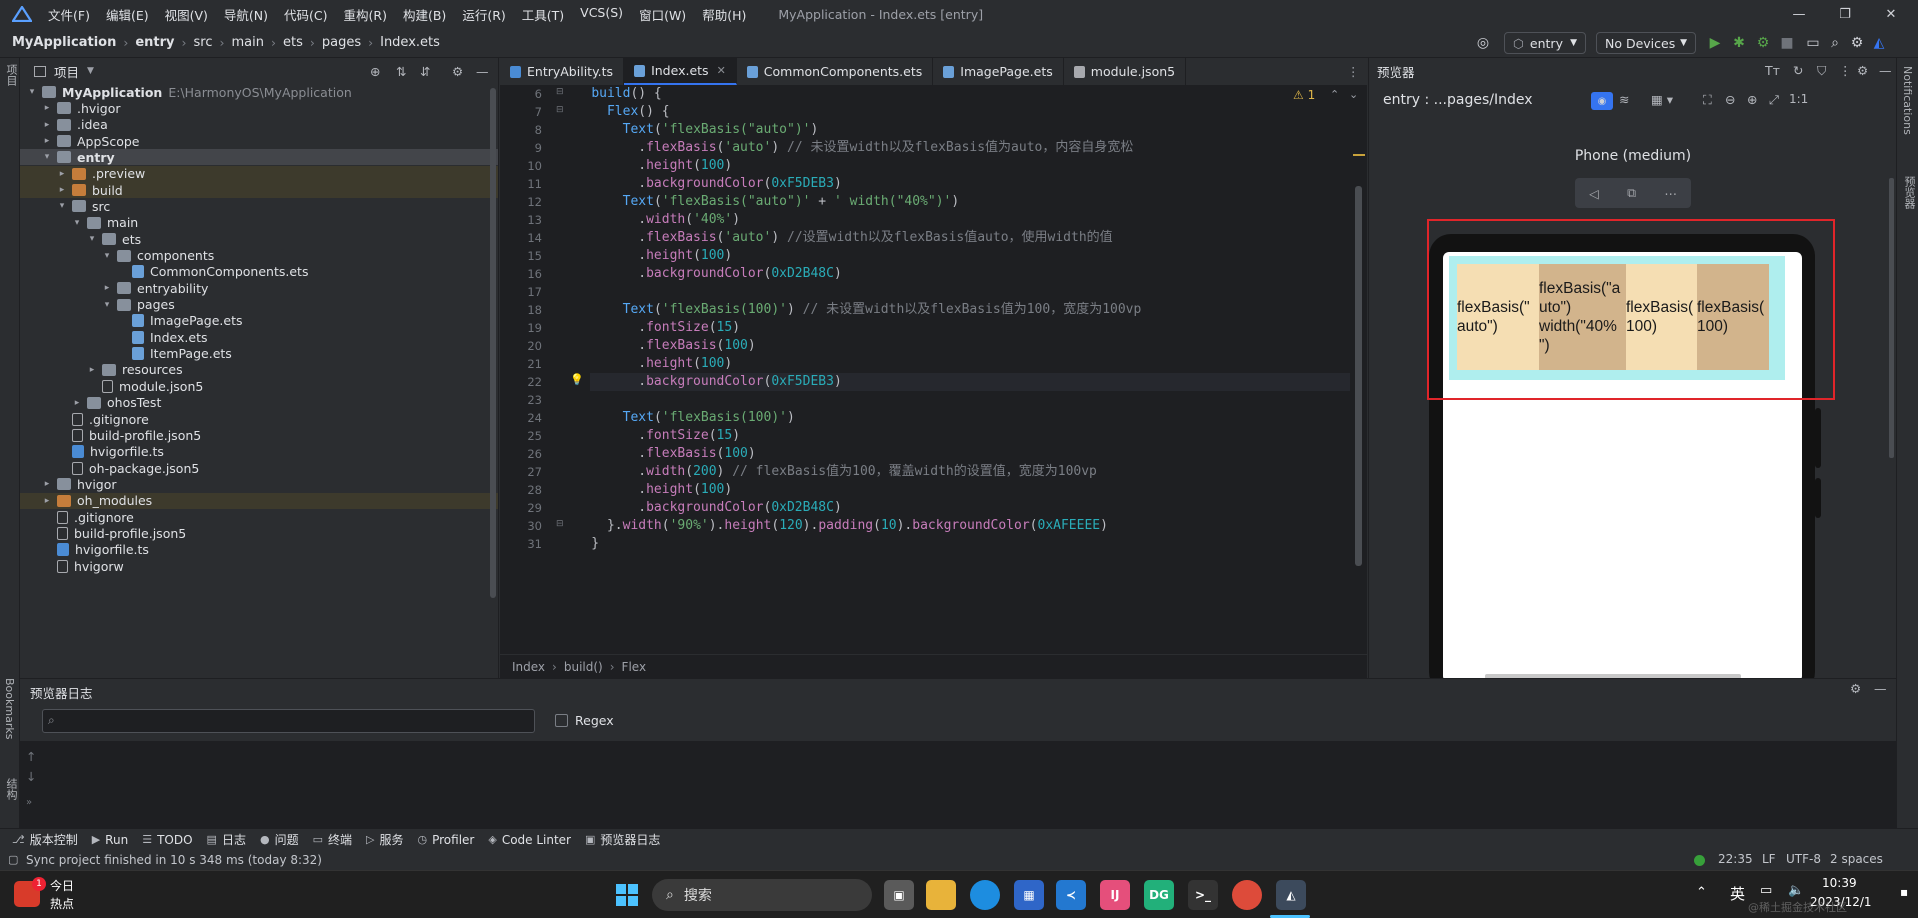 This screenshot has width=1918, height=918. Describe the element at coordinates (1796, 890) in the screenshot. I see `volume-icon: 🔈` at that location.